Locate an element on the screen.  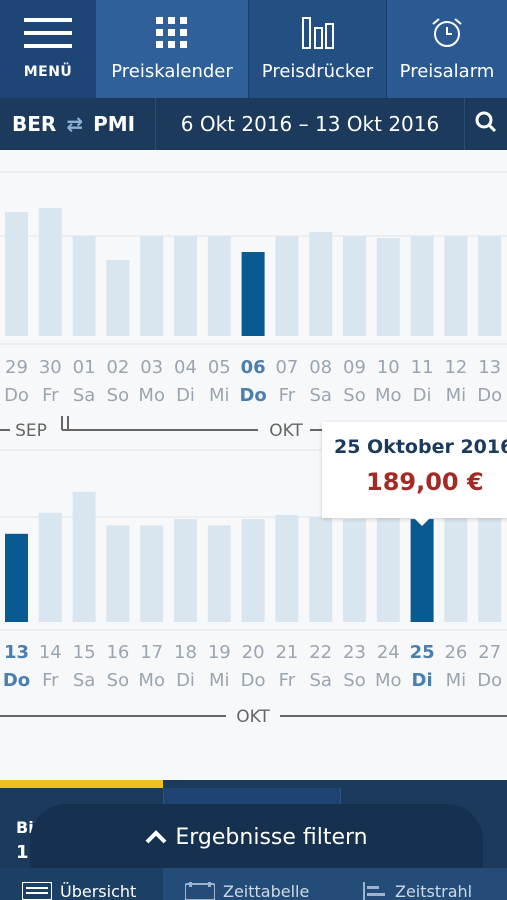
price-tooltip: 25 Oktober 2016 189,00 € is located at coordinates (414, 470).